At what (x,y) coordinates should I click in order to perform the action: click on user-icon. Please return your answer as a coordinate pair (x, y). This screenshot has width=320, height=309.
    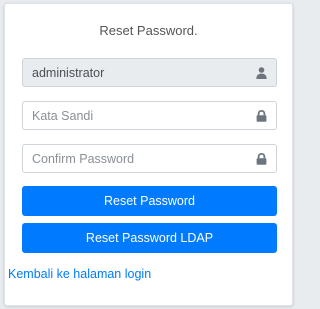
    Looking at the image, I should click on (261, 72).